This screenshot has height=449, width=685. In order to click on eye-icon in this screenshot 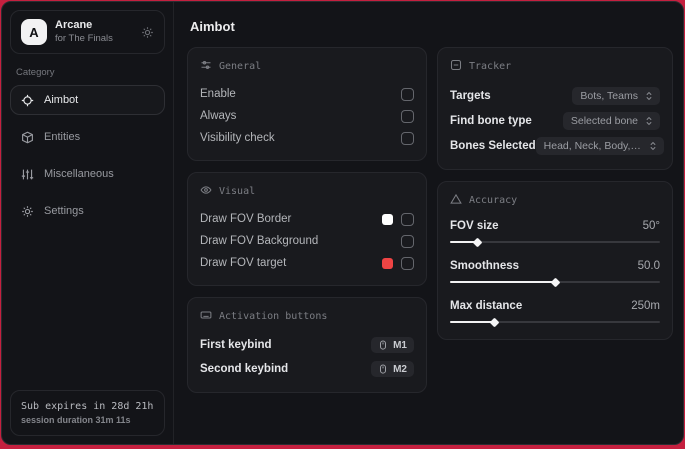, I will do `click(206, 191)`.